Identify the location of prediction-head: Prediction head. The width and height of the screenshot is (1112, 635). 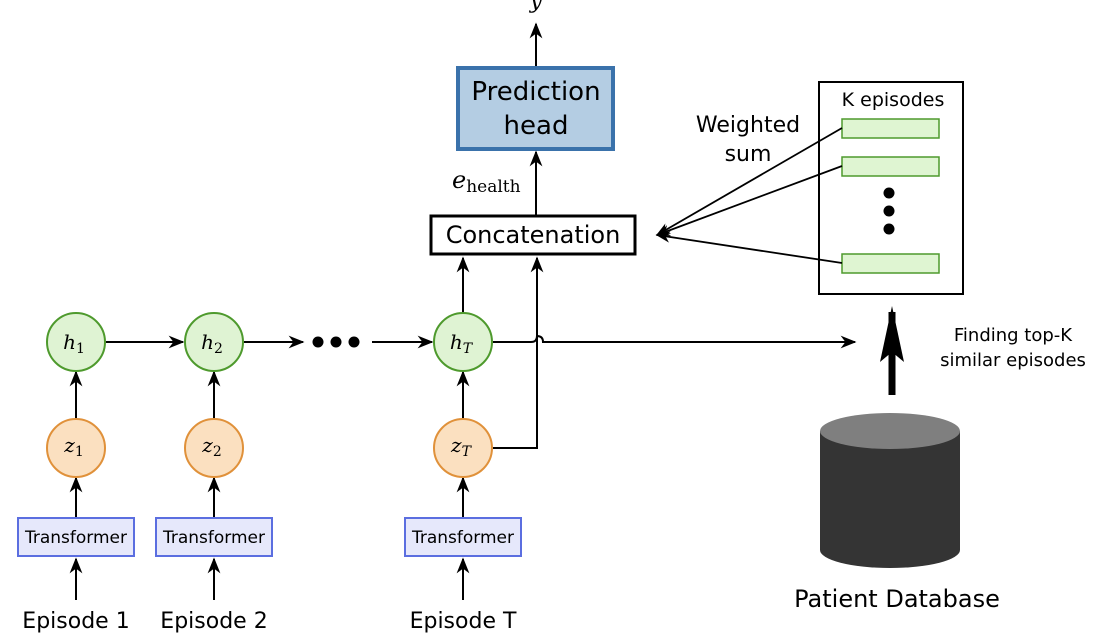
(535, 108).